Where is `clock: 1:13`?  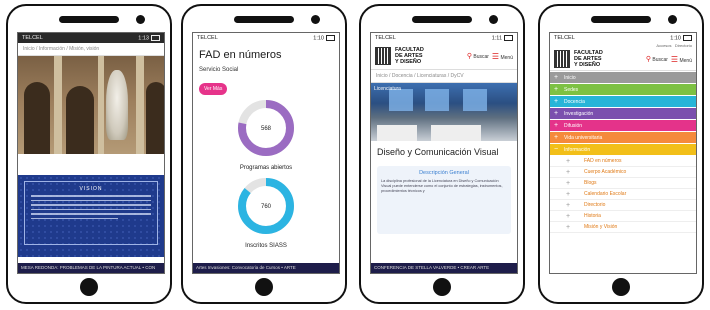 clock: 1:13 is located at coordinates (143, 38).